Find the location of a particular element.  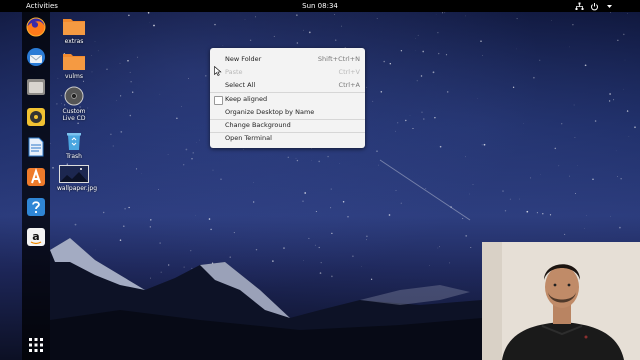

checkbox-icon is located at coordinates (218, 100).